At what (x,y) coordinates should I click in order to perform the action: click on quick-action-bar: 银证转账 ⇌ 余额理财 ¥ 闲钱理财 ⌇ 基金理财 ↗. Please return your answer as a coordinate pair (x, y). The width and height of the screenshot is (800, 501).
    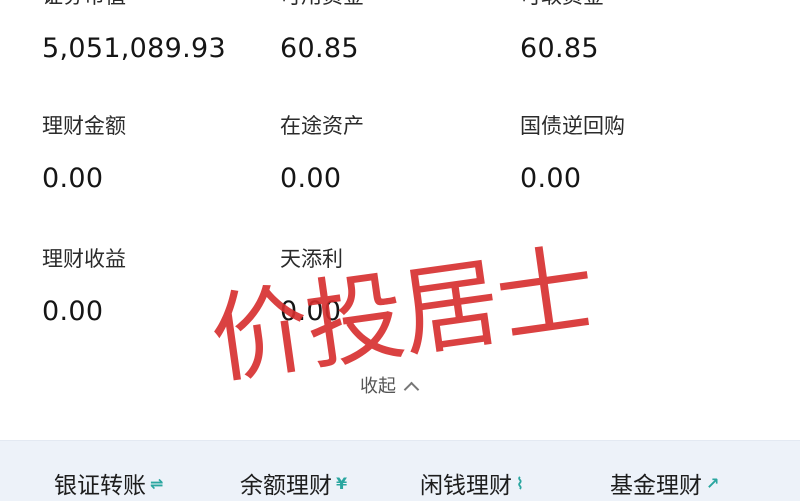
    Looking at the image, I should click on (400, 470).